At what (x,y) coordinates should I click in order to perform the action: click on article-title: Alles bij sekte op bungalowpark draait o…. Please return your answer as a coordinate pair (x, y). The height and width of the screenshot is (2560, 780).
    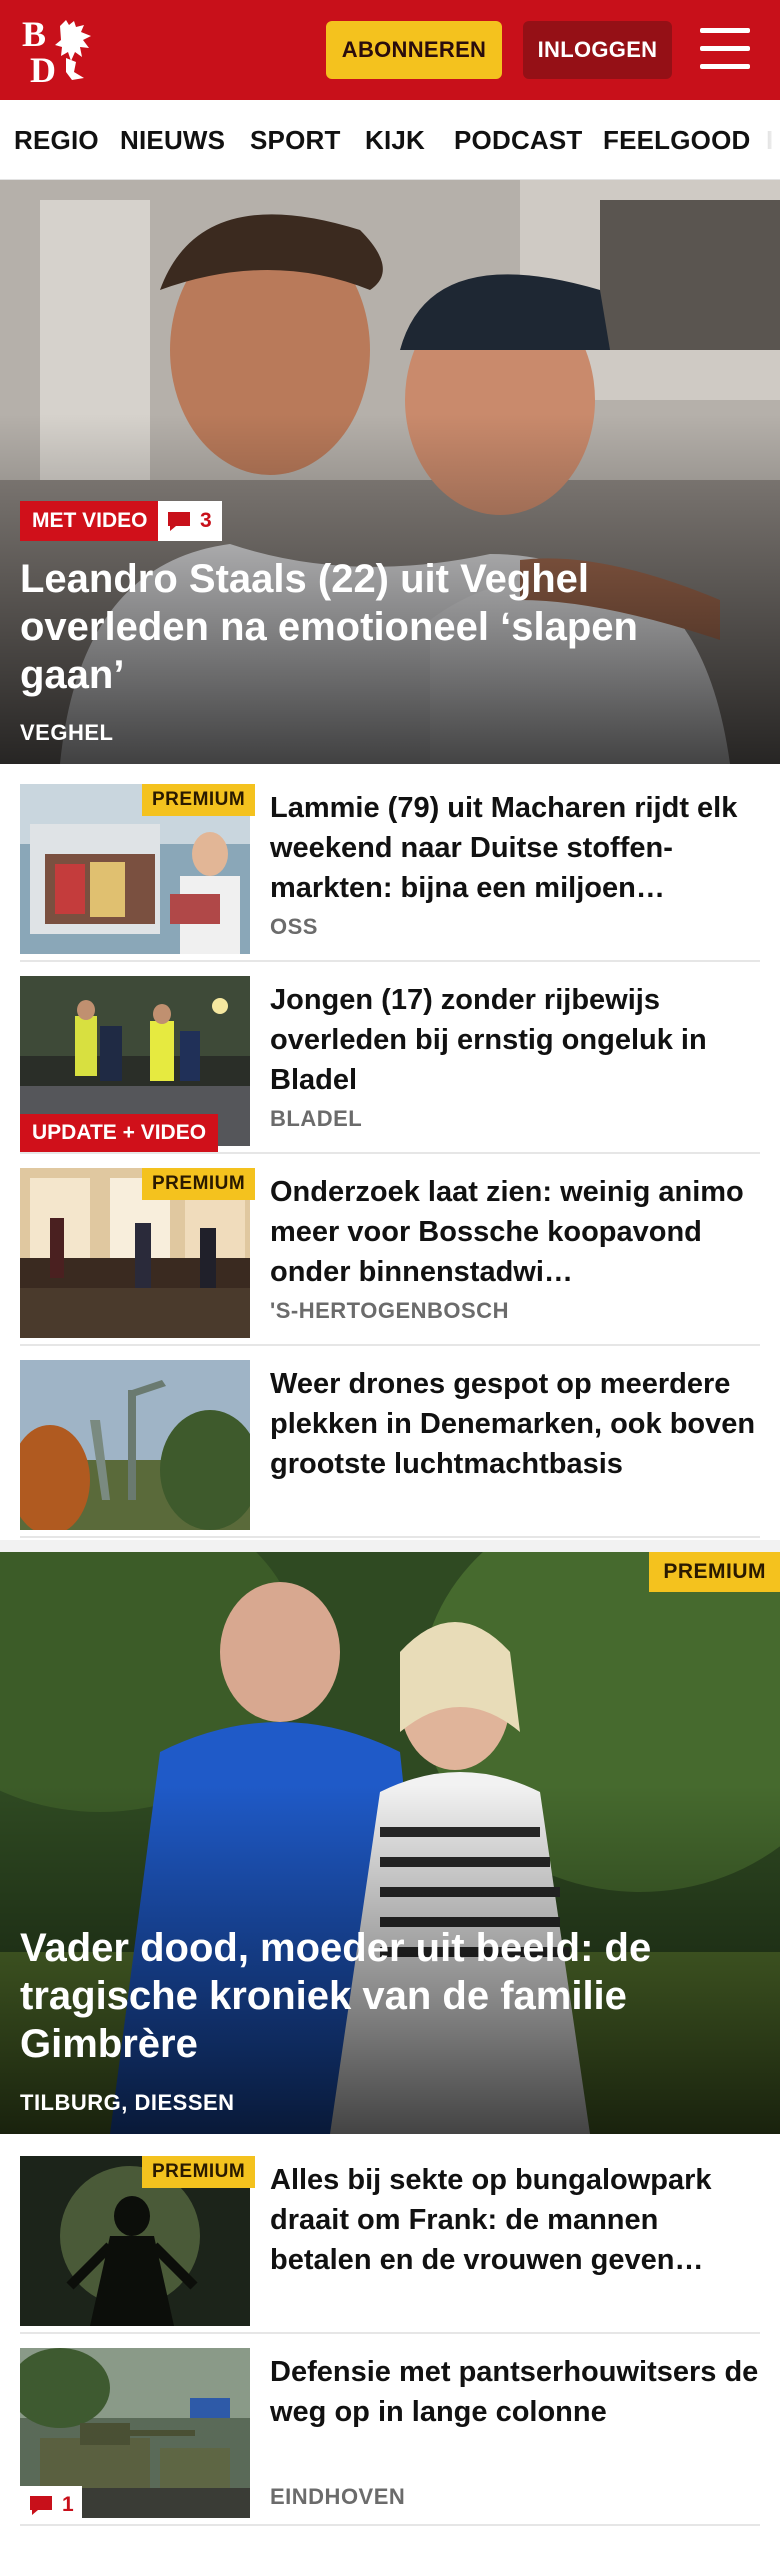
    Looking at the image, I should click on (515, 2220).